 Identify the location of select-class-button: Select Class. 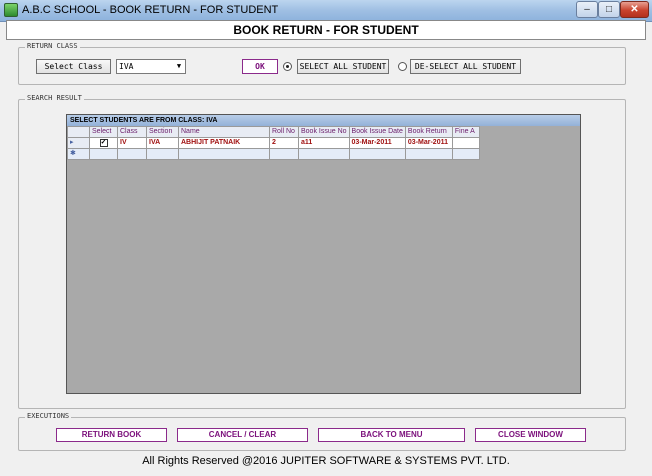
(73, 66).